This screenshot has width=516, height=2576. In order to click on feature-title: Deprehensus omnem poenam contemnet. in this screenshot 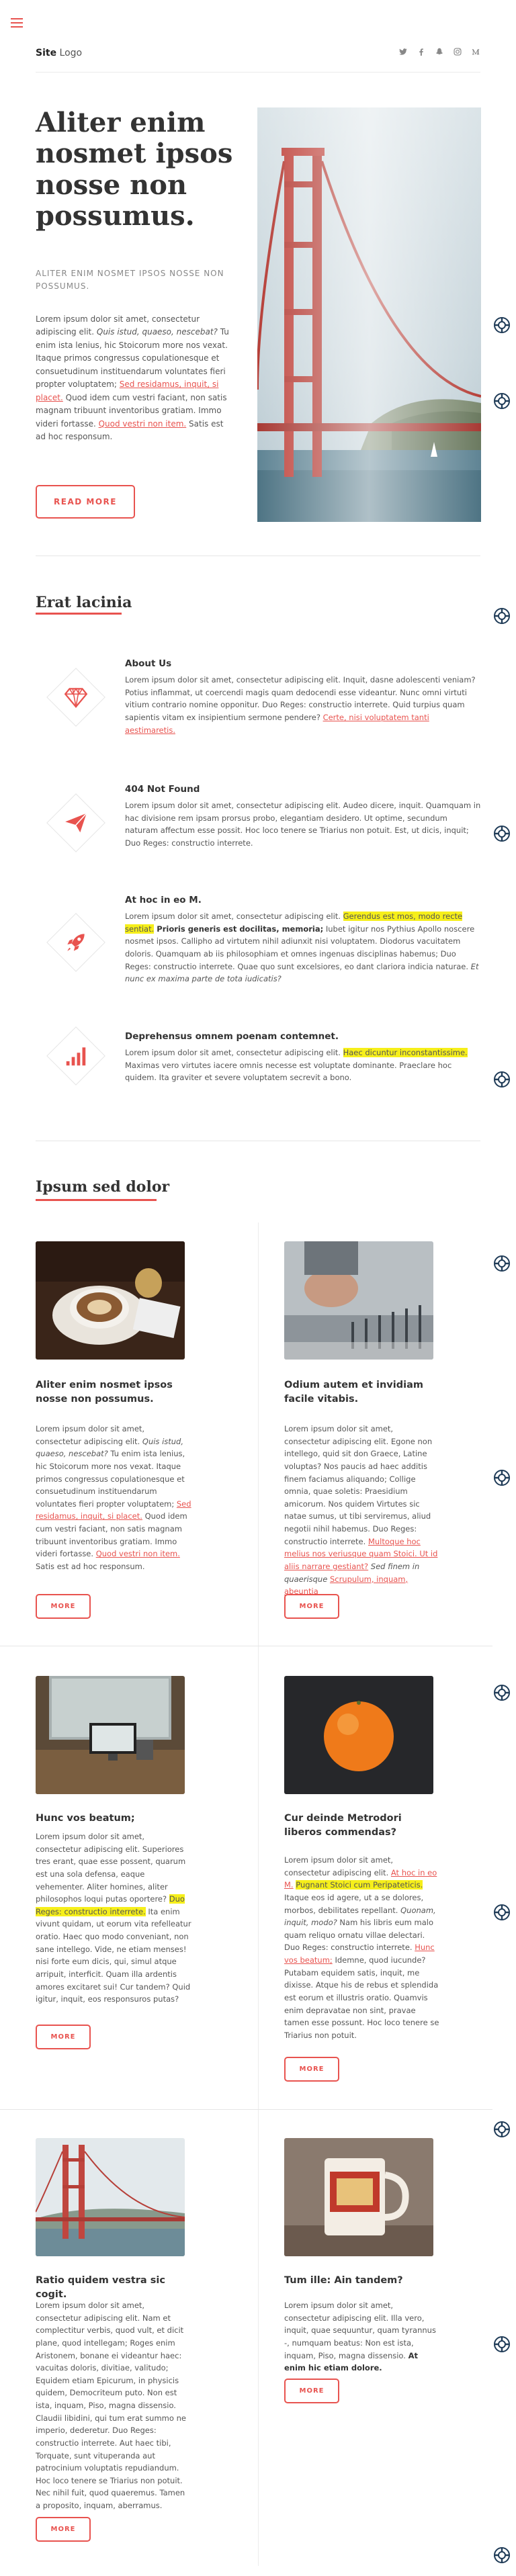, I will do `click(232, 1037)`.